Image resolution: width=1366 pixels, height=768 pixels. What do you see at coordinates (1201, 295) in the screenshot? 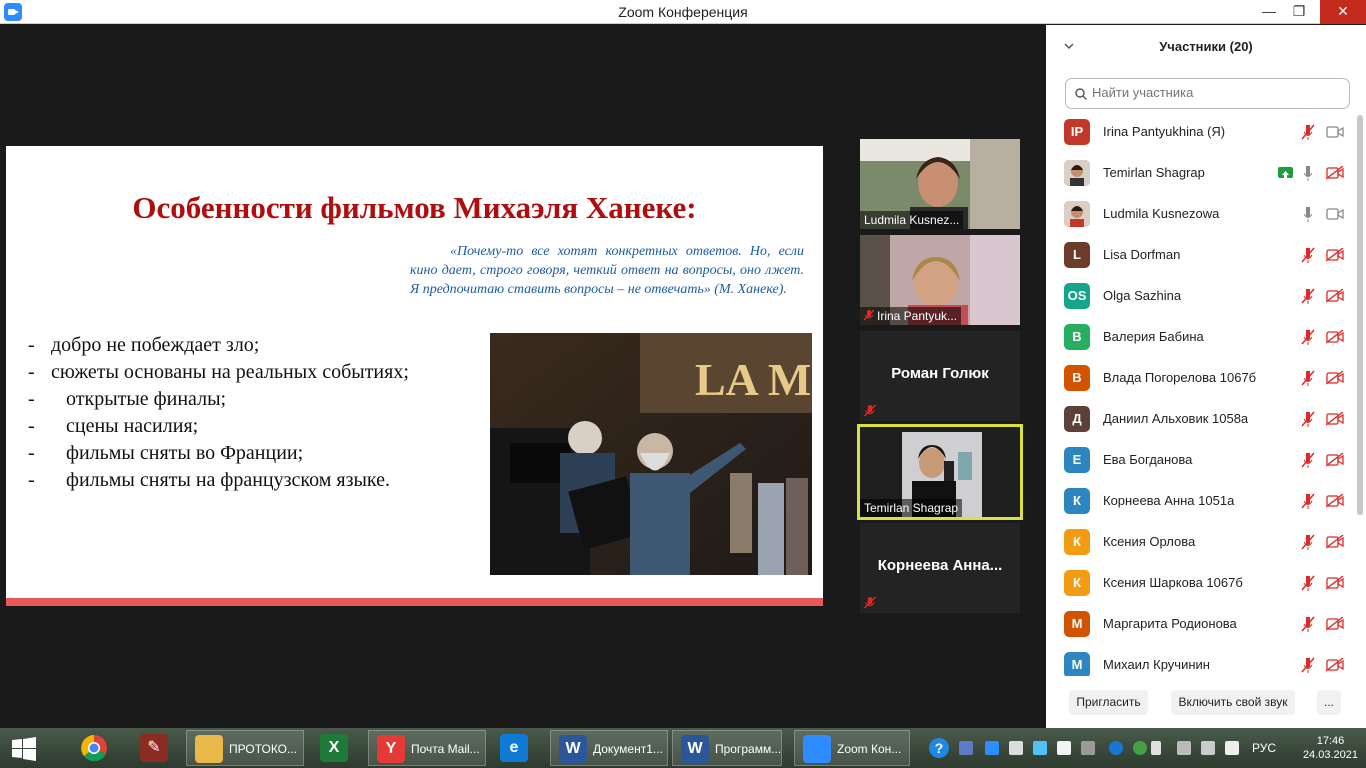
I see `participant-row: OS Olga Sazhina` at bounding box center [1201, 295].